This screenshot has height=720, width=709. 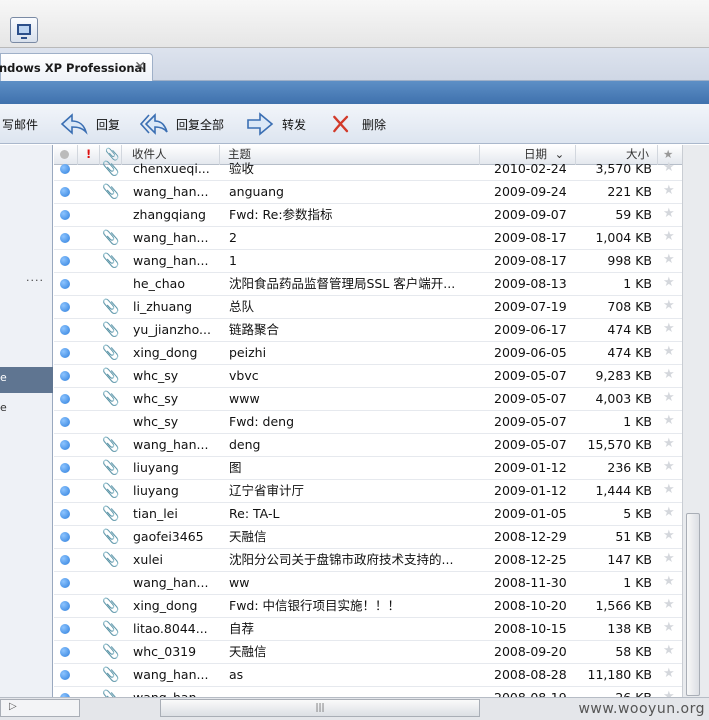 I want to click on tab-label: indows XP Professional, so click(x=73, y=67).